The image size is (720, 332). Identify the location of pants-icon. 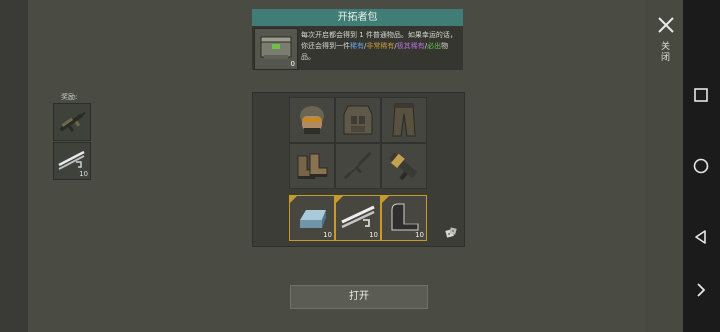
(404, 120).